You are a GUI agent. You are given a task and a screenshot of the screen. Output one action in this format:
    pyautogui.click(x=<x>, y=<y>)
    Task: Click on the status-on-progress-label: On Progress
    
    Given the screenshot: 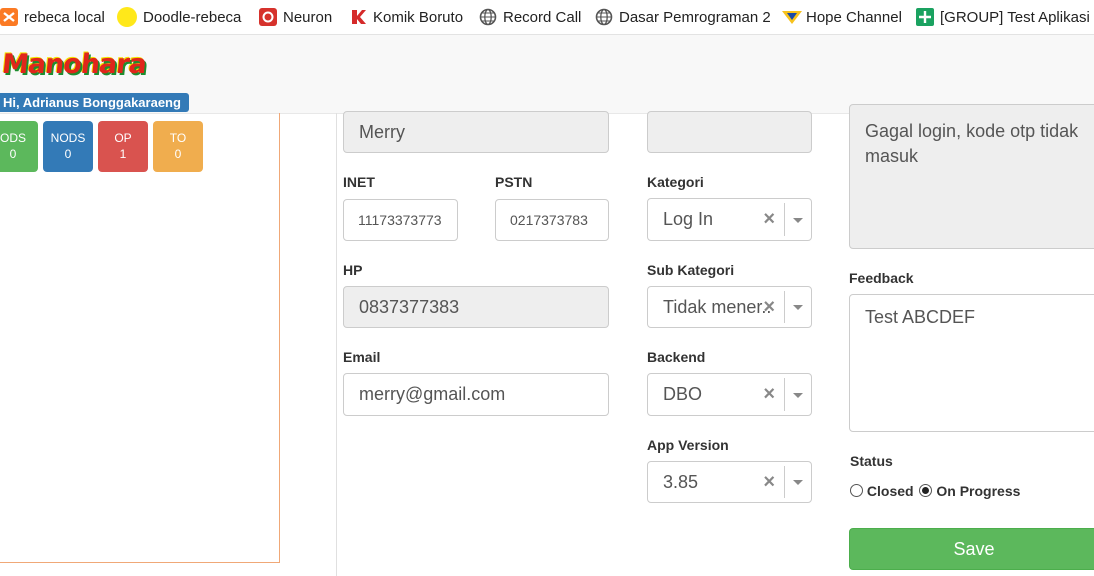 What is the action you would take?
    pyautogui.click(x=978, y=491)
    